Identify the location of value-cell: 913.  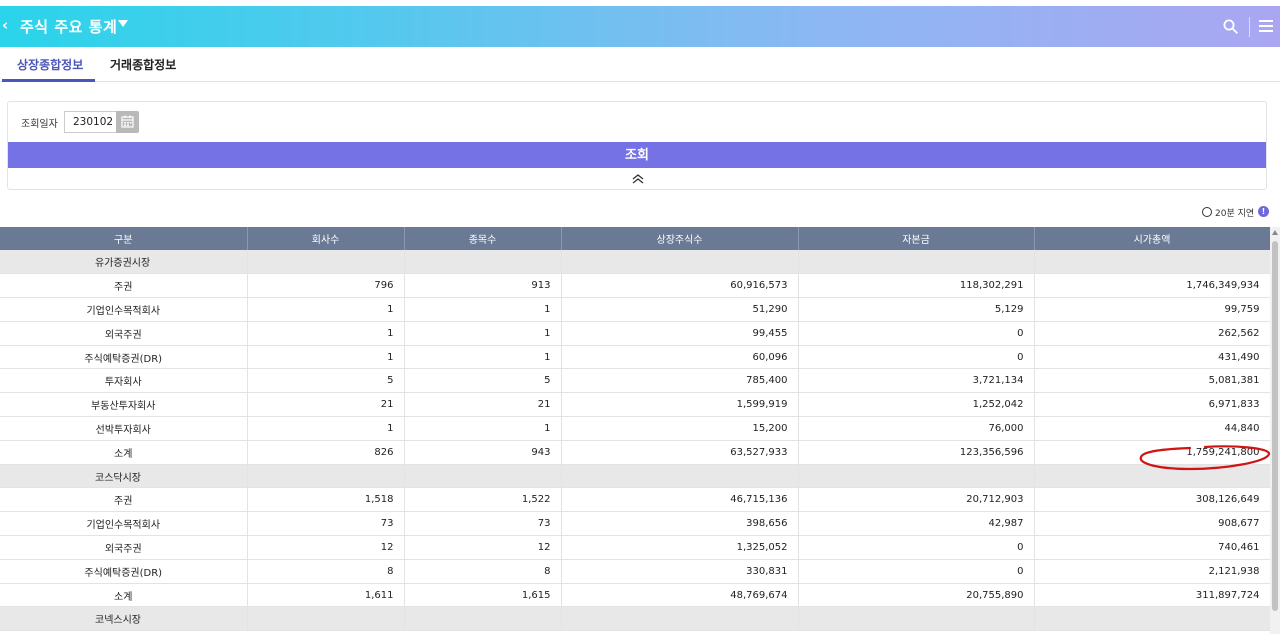
(483, 286).